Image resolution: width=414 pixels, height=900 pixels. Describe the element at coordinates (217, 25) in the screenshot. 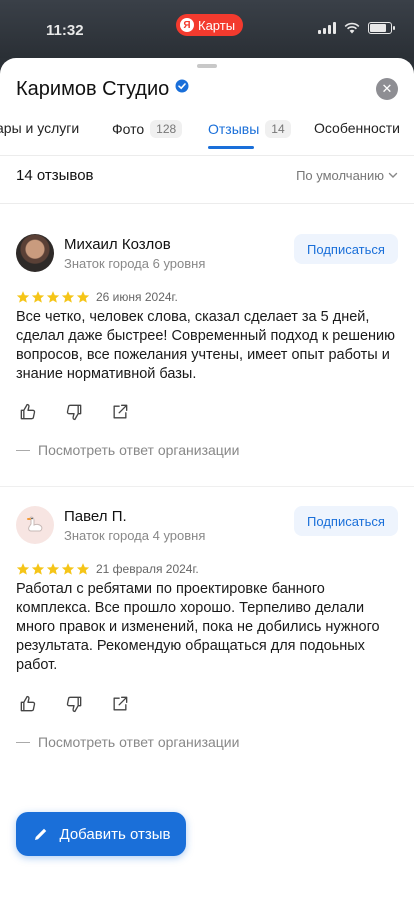

I see `app-badge-label: Карты` at that location.